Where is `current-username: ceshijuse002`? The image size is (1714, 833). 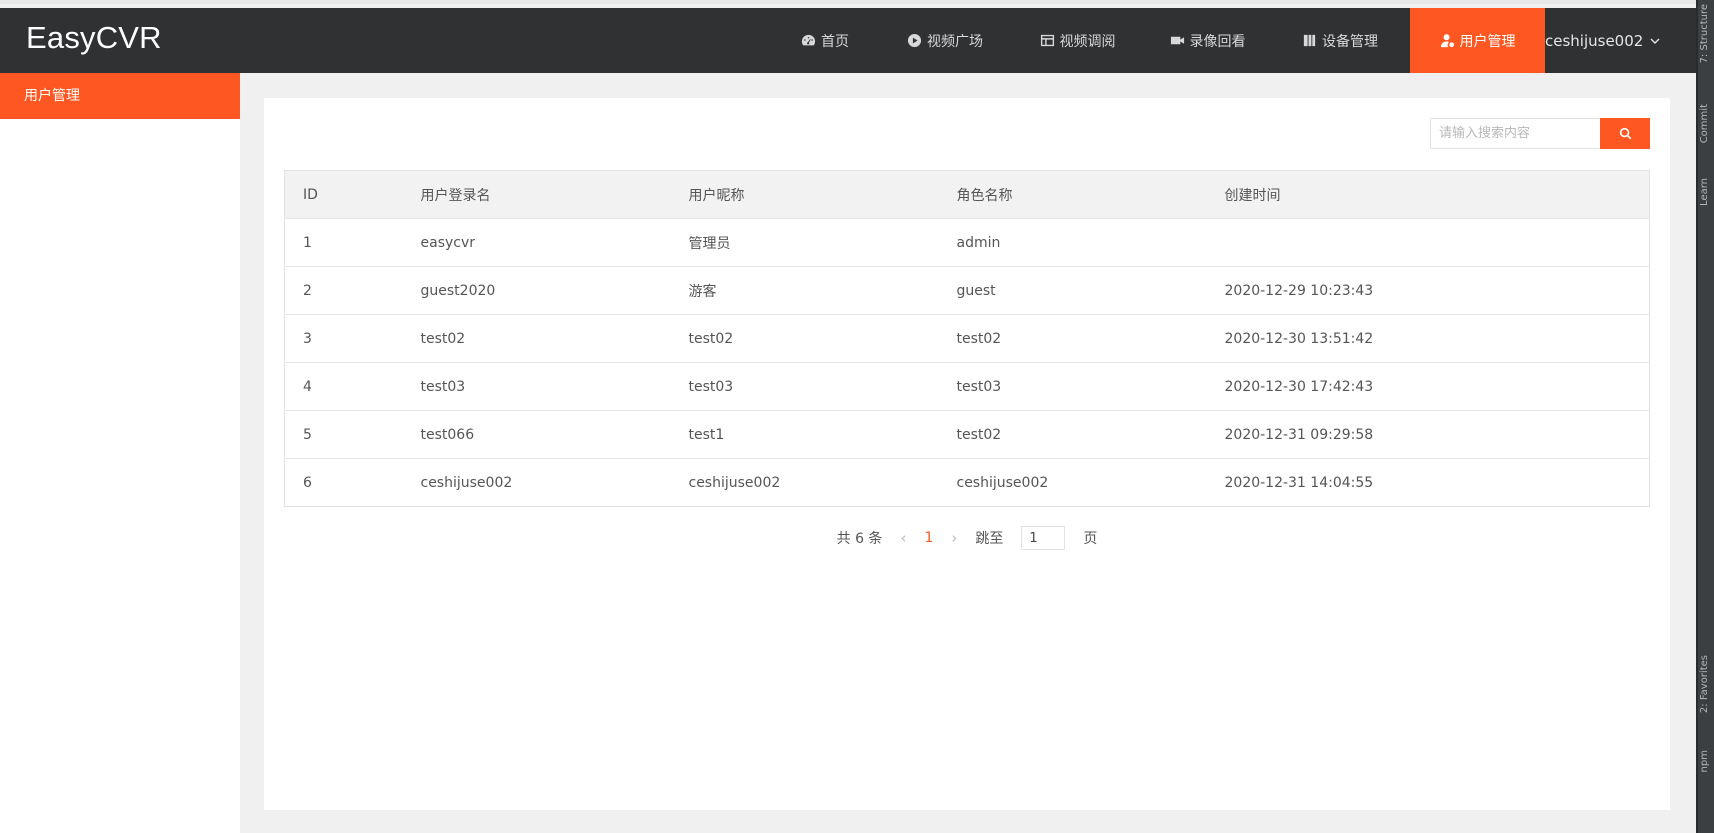 current-username: ceshijuse002 is located at coordinates (1594, 40).